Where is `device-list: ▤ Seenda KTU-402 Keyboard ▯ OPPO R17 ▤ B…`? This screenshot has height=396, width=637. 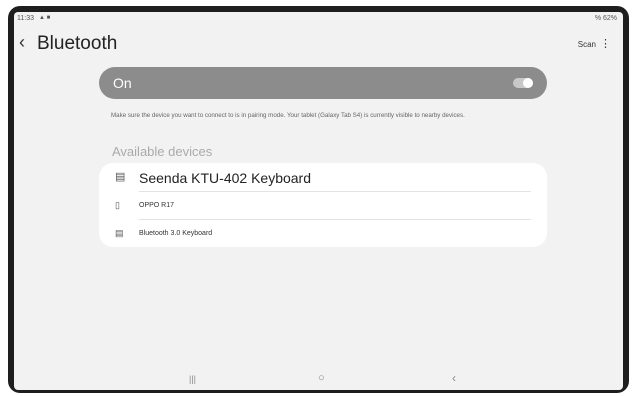 device-list: ▤ Seenda KTU-402 Keyboard ▯ OPPO R17 ▤ B… is located at coordinates (323, 205).